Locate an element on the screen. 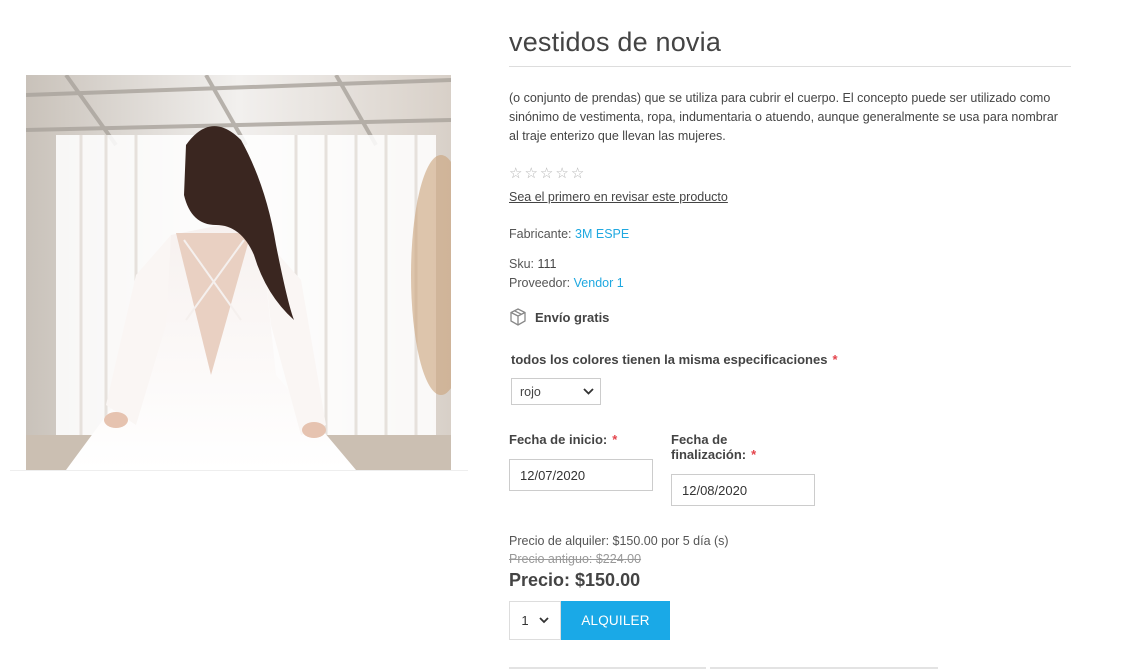  vendor-link: Vendor 1 is located at coordinates (599, 283).